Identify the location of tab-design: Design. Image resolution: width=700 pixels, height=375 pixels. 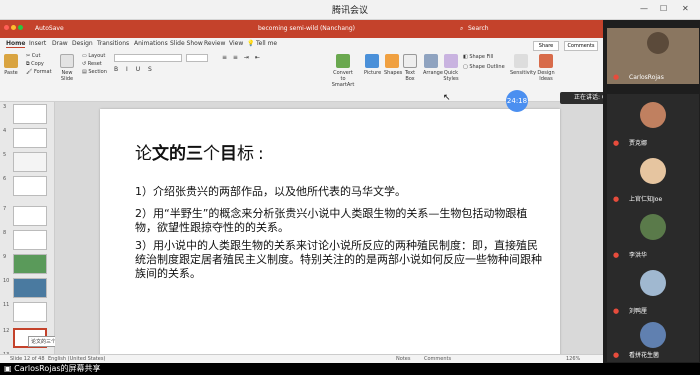
(82, 43).